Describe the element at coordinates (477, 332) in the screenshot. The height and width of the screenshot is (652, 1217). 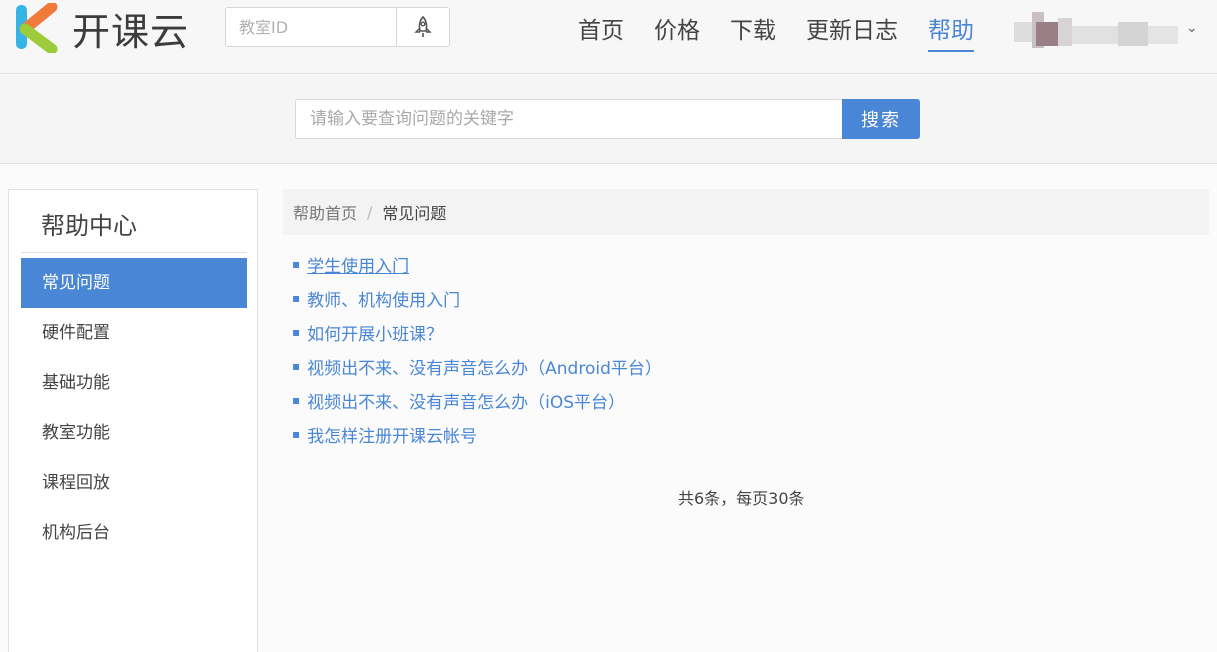
I see `list-item: ▪ 如何开展小班课？` at that location.